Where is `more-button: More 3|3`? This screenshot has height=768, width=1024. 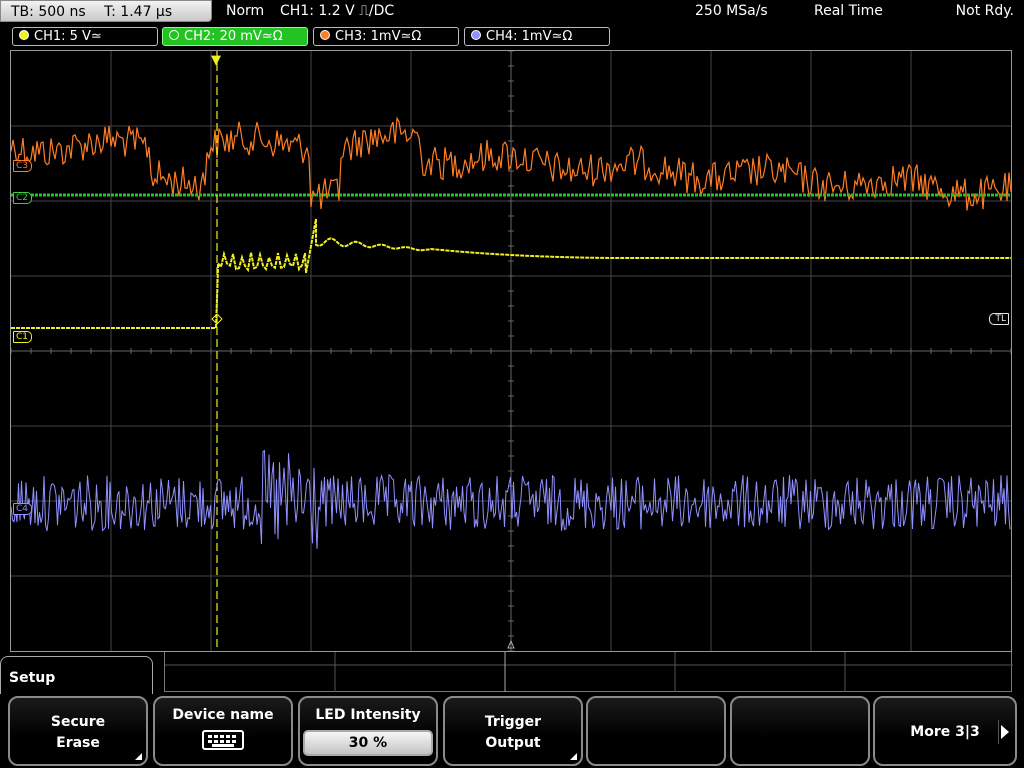
more-button: More 3|3 is located at coordinates (945, 731).